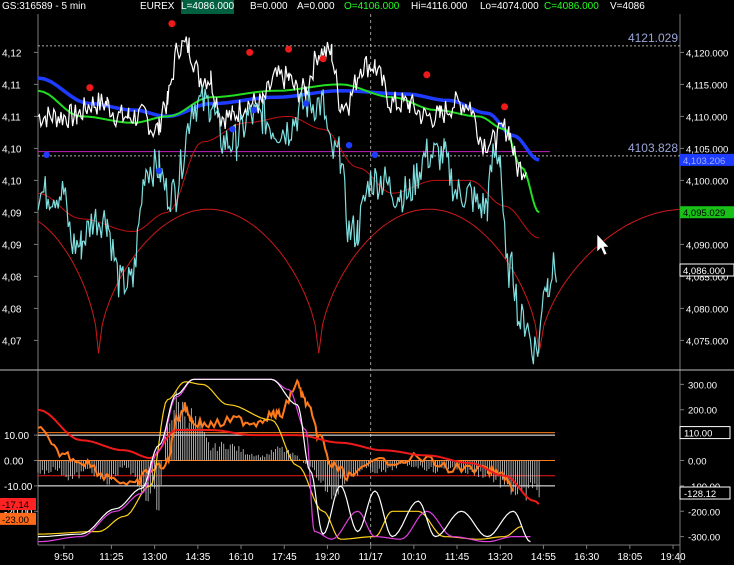 The image size is (734, 565). I want to click on time-axis-label: 14:35, so click(197, 557).